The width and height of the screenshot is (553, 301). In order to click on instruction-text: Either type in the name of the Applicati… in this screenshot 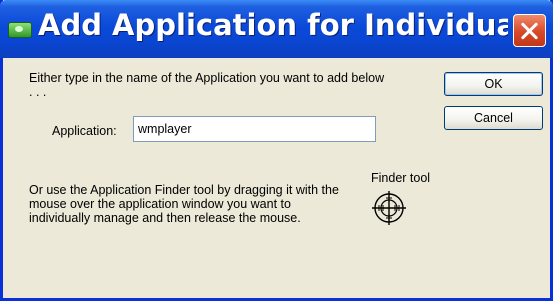, I will do `click(207, 85)`.